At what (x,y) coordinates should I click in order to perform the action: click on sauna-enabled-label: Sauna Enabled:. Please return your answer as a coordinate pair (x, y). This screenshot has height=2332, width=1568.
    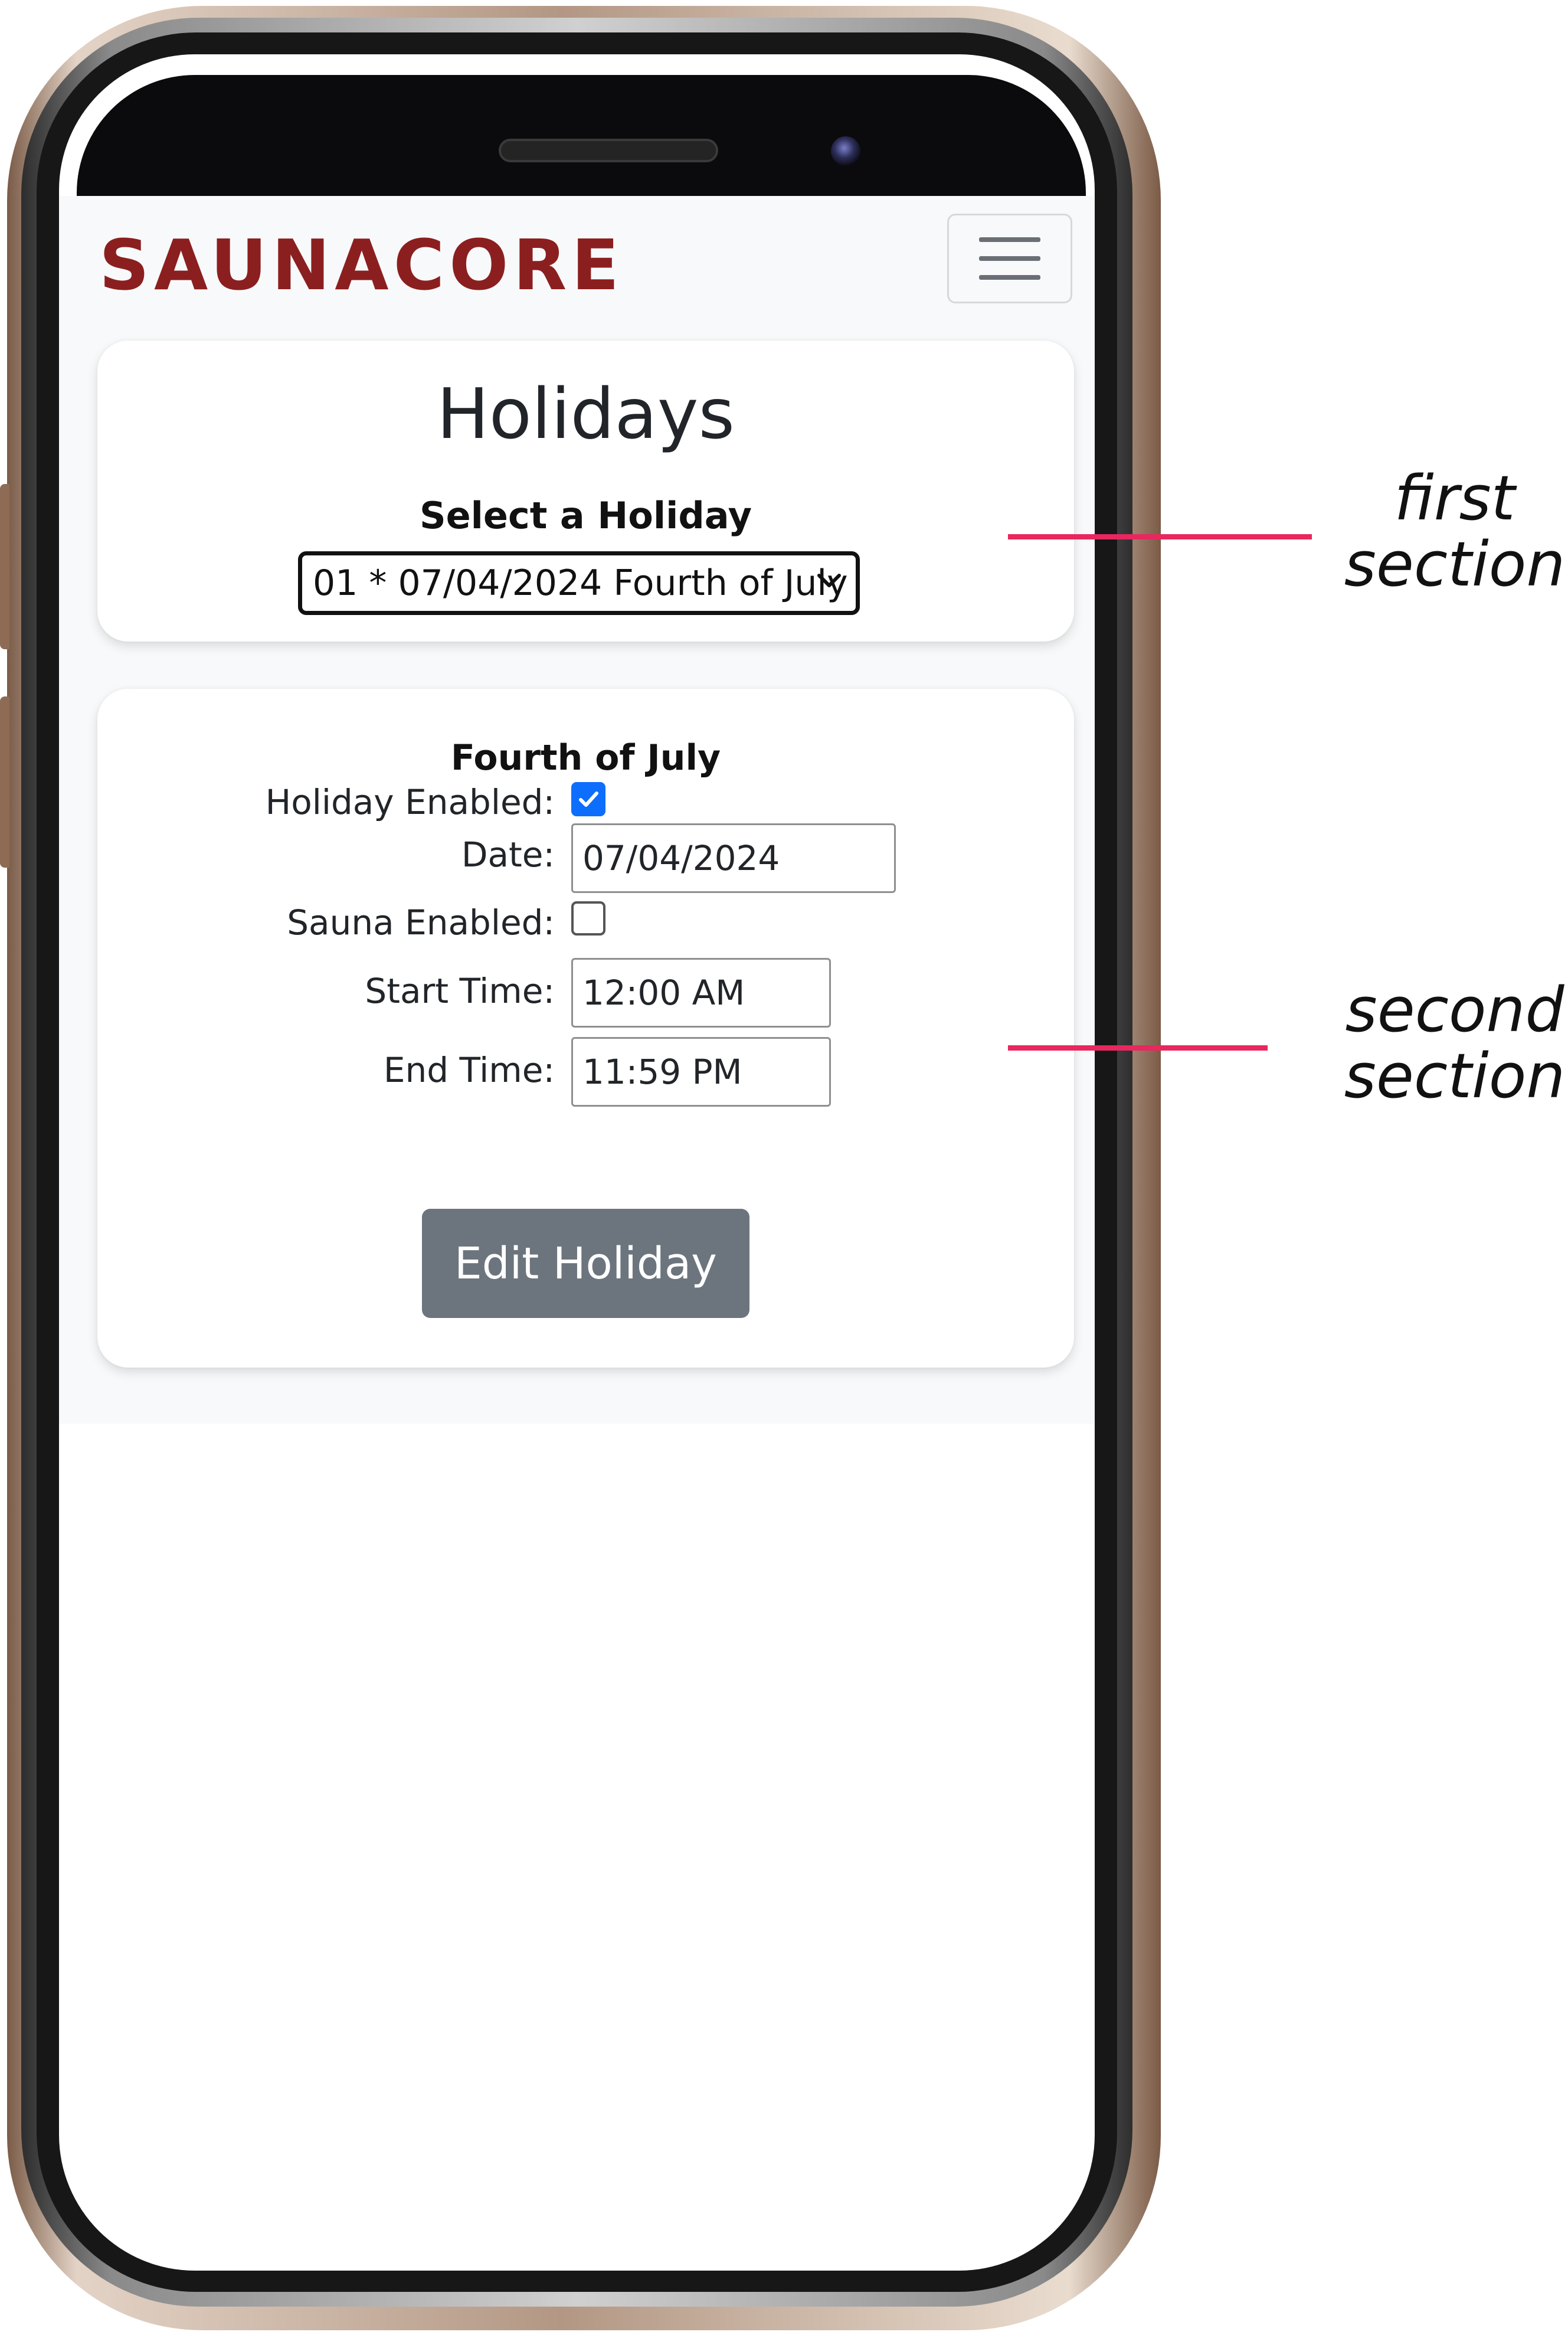
    Looking at the image, I should click on (421, 923).